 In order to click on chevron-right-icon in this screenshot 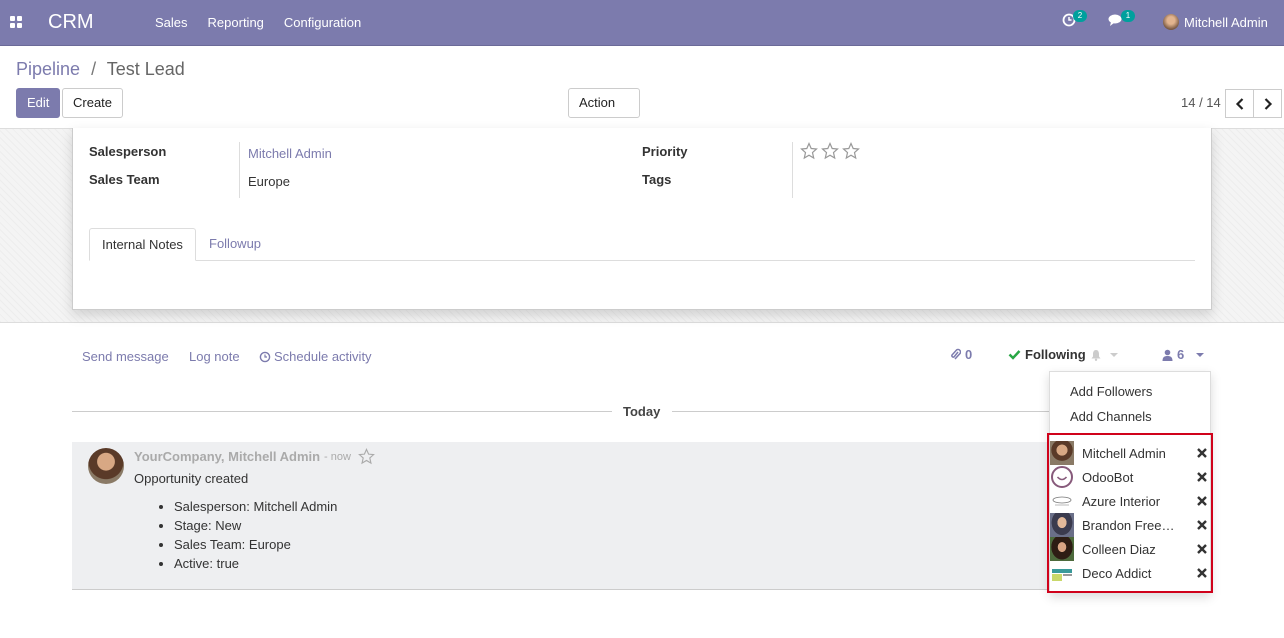, I will do `click(1268, 103)`.